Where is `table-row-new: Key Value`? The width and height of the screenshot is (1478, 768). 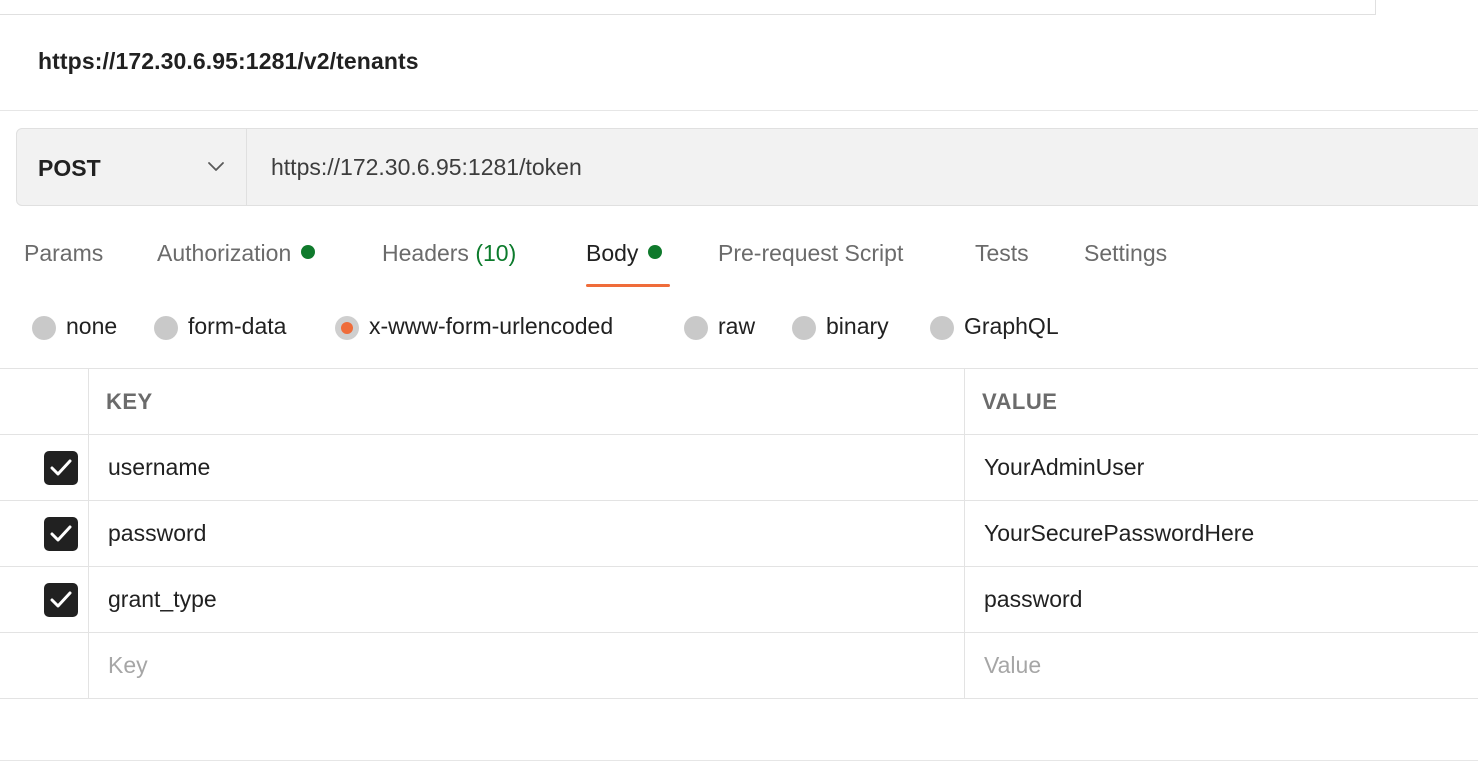 table-row-new: Key Value is located at coordinates (739, 666).